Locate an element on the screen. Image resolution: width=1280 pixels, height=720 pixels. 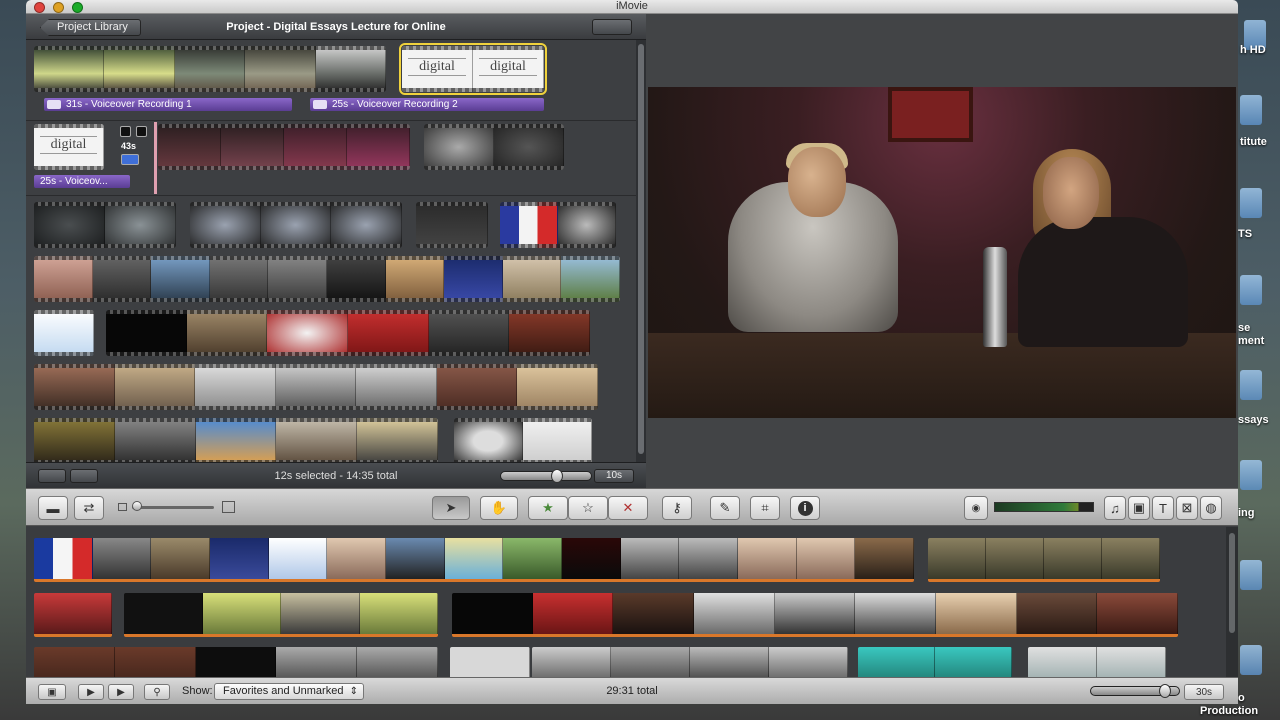
title-clip-selected: digital digital is located at coordinates (473, 69).